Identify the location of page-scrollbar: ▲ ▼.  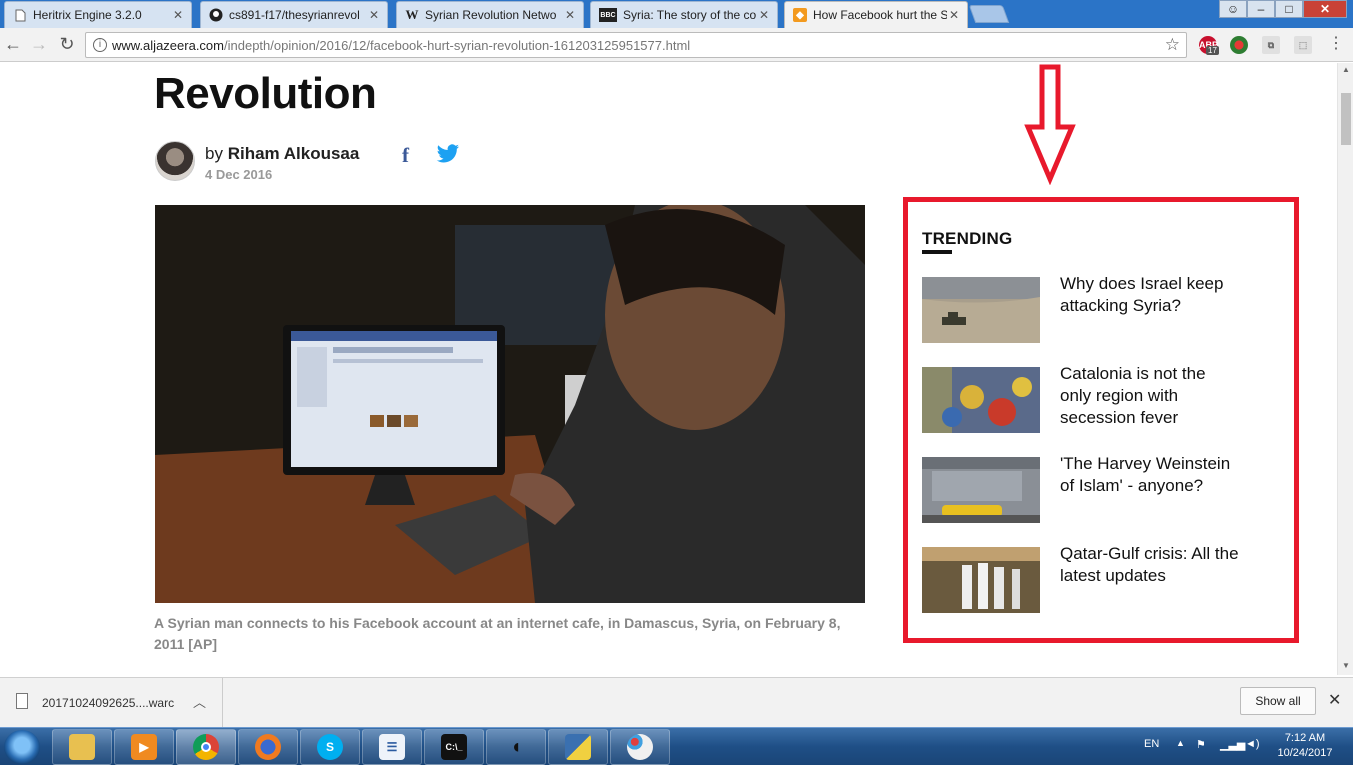
(1345, 369).